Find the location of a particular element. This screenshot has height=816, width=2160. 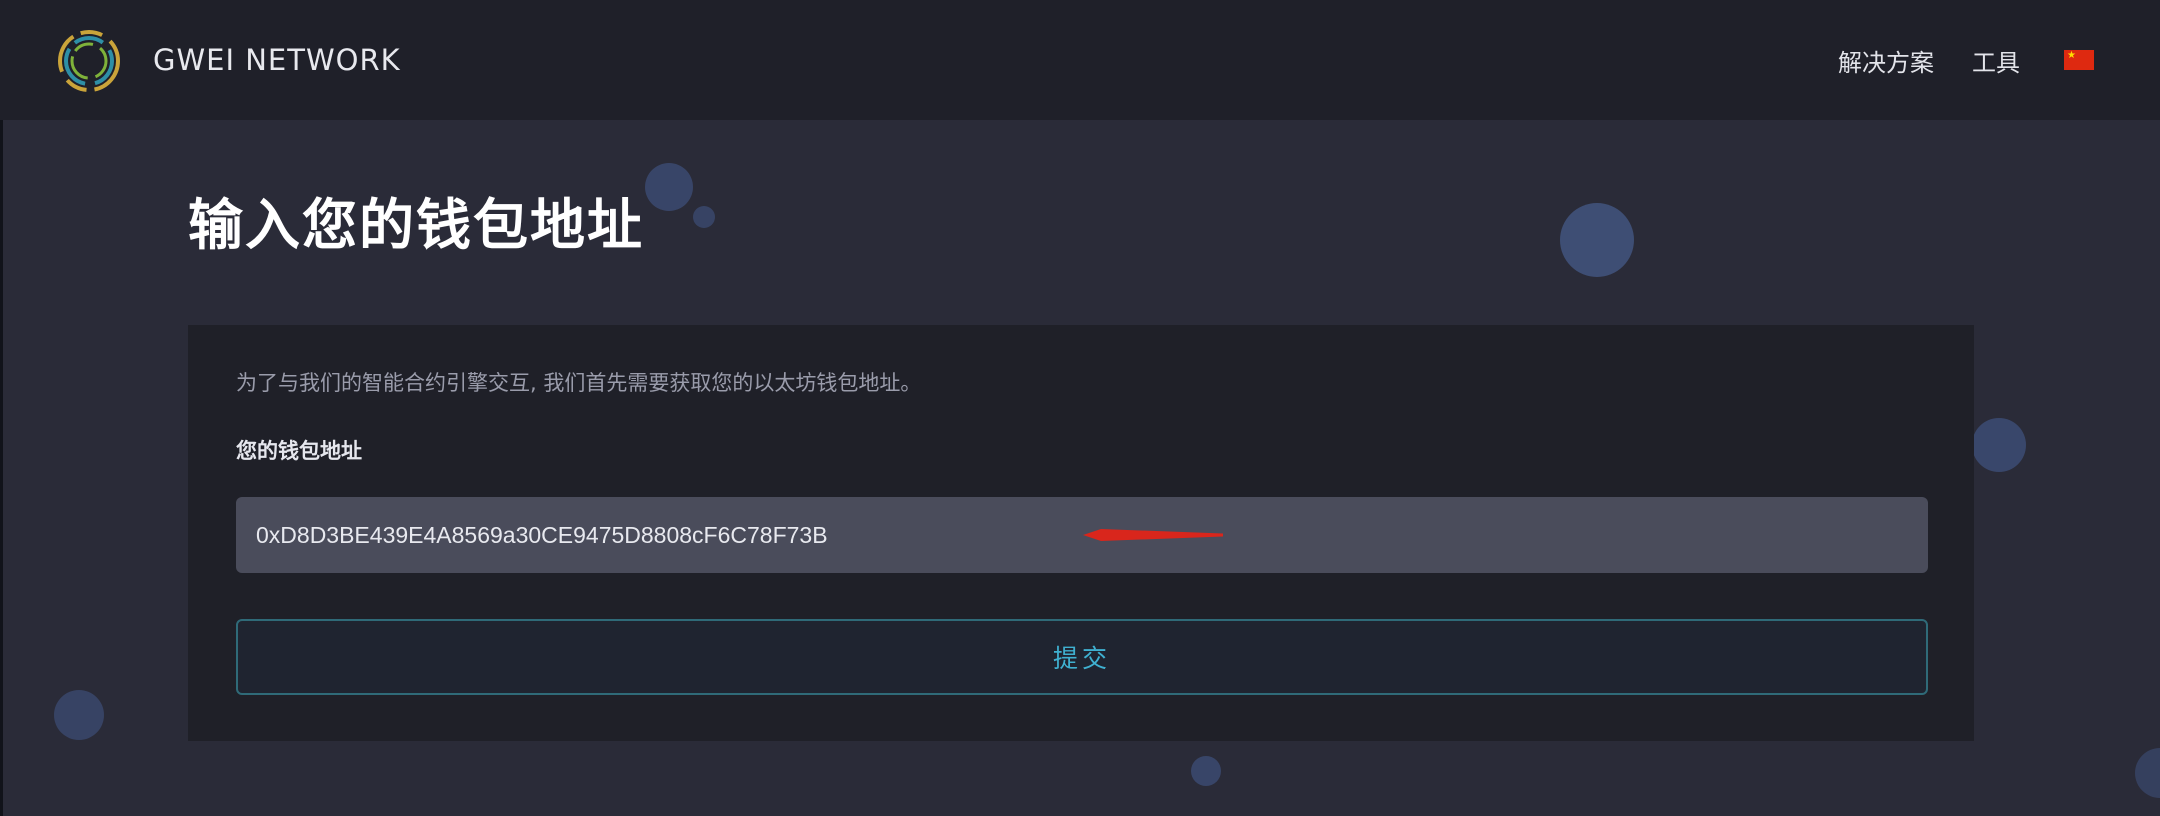

intro-text: 为了与我们的智能合约引擎交互, 我们首先需要获取您的以太坊钱包地址。 is located at coordinates (579, 383).